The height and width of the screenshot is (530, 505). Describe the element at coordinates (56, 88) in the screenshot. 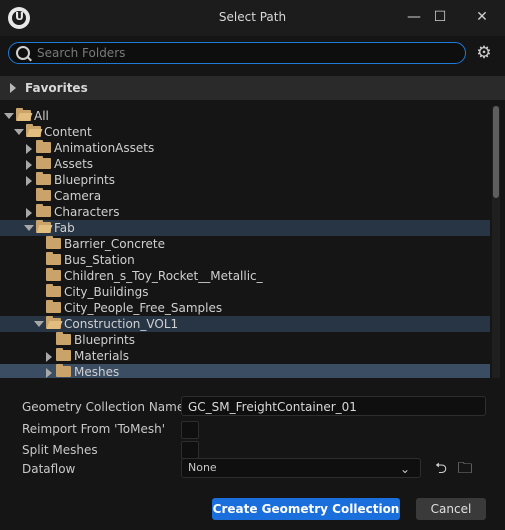

I see `favorites-label: Favorites` at that location.